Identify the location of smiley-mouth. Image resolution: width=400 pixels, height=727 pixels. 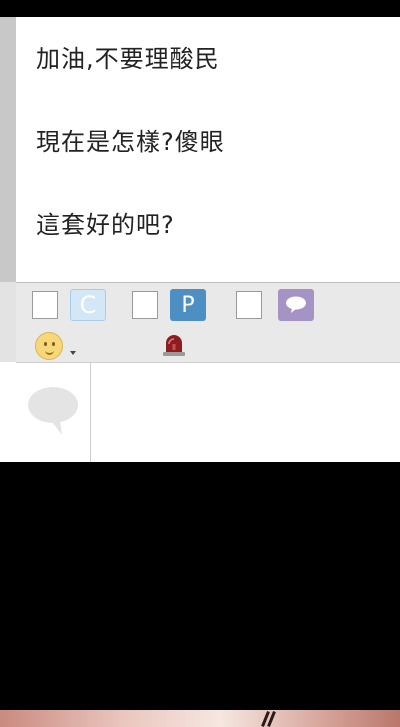
(49, 351).